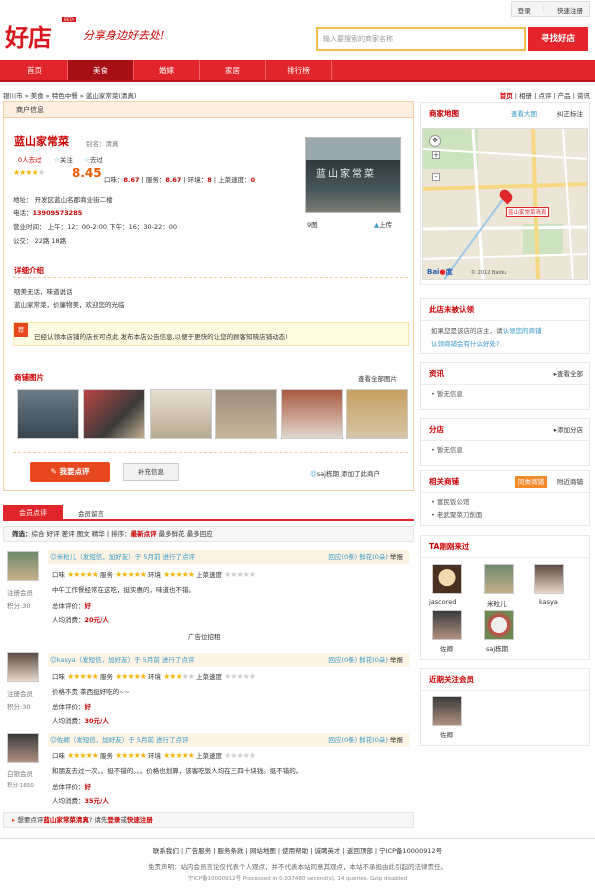 This screenshot has width=595, height=888. What do you see at coordinates (446, 734) in the screenshot?
I see `follower-name: 佐卿` at bounding box center [446, 734].